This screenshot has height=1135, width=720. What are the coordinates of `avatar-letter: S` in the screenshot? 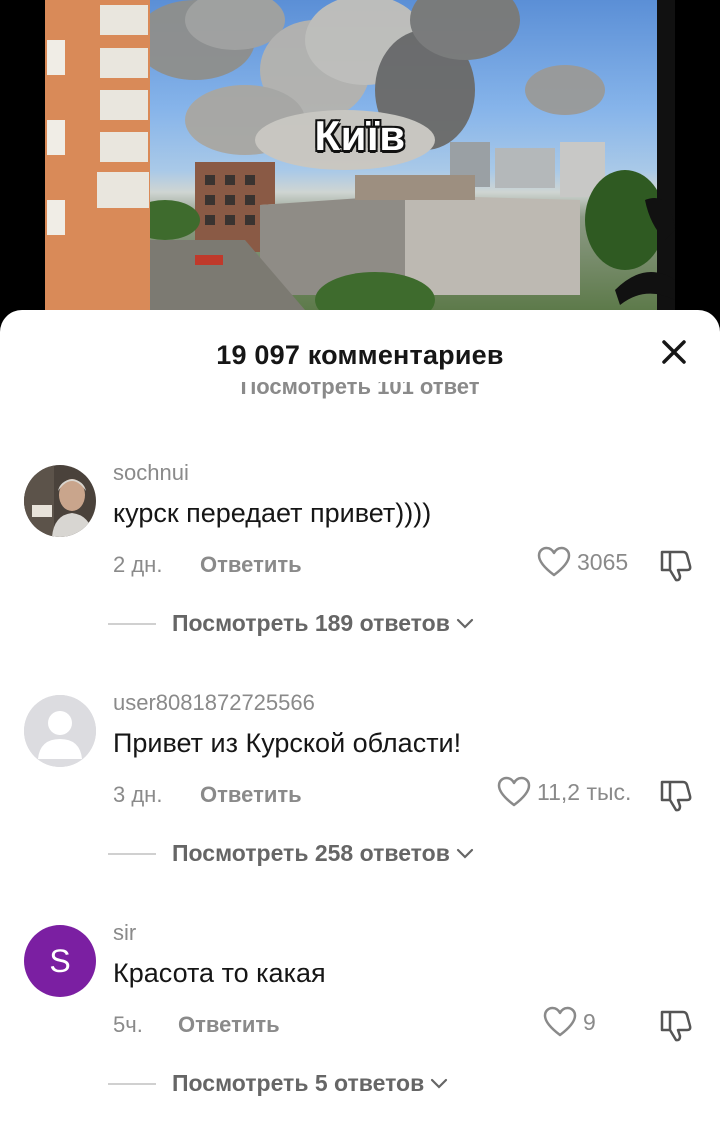 It's located at (60, 960).